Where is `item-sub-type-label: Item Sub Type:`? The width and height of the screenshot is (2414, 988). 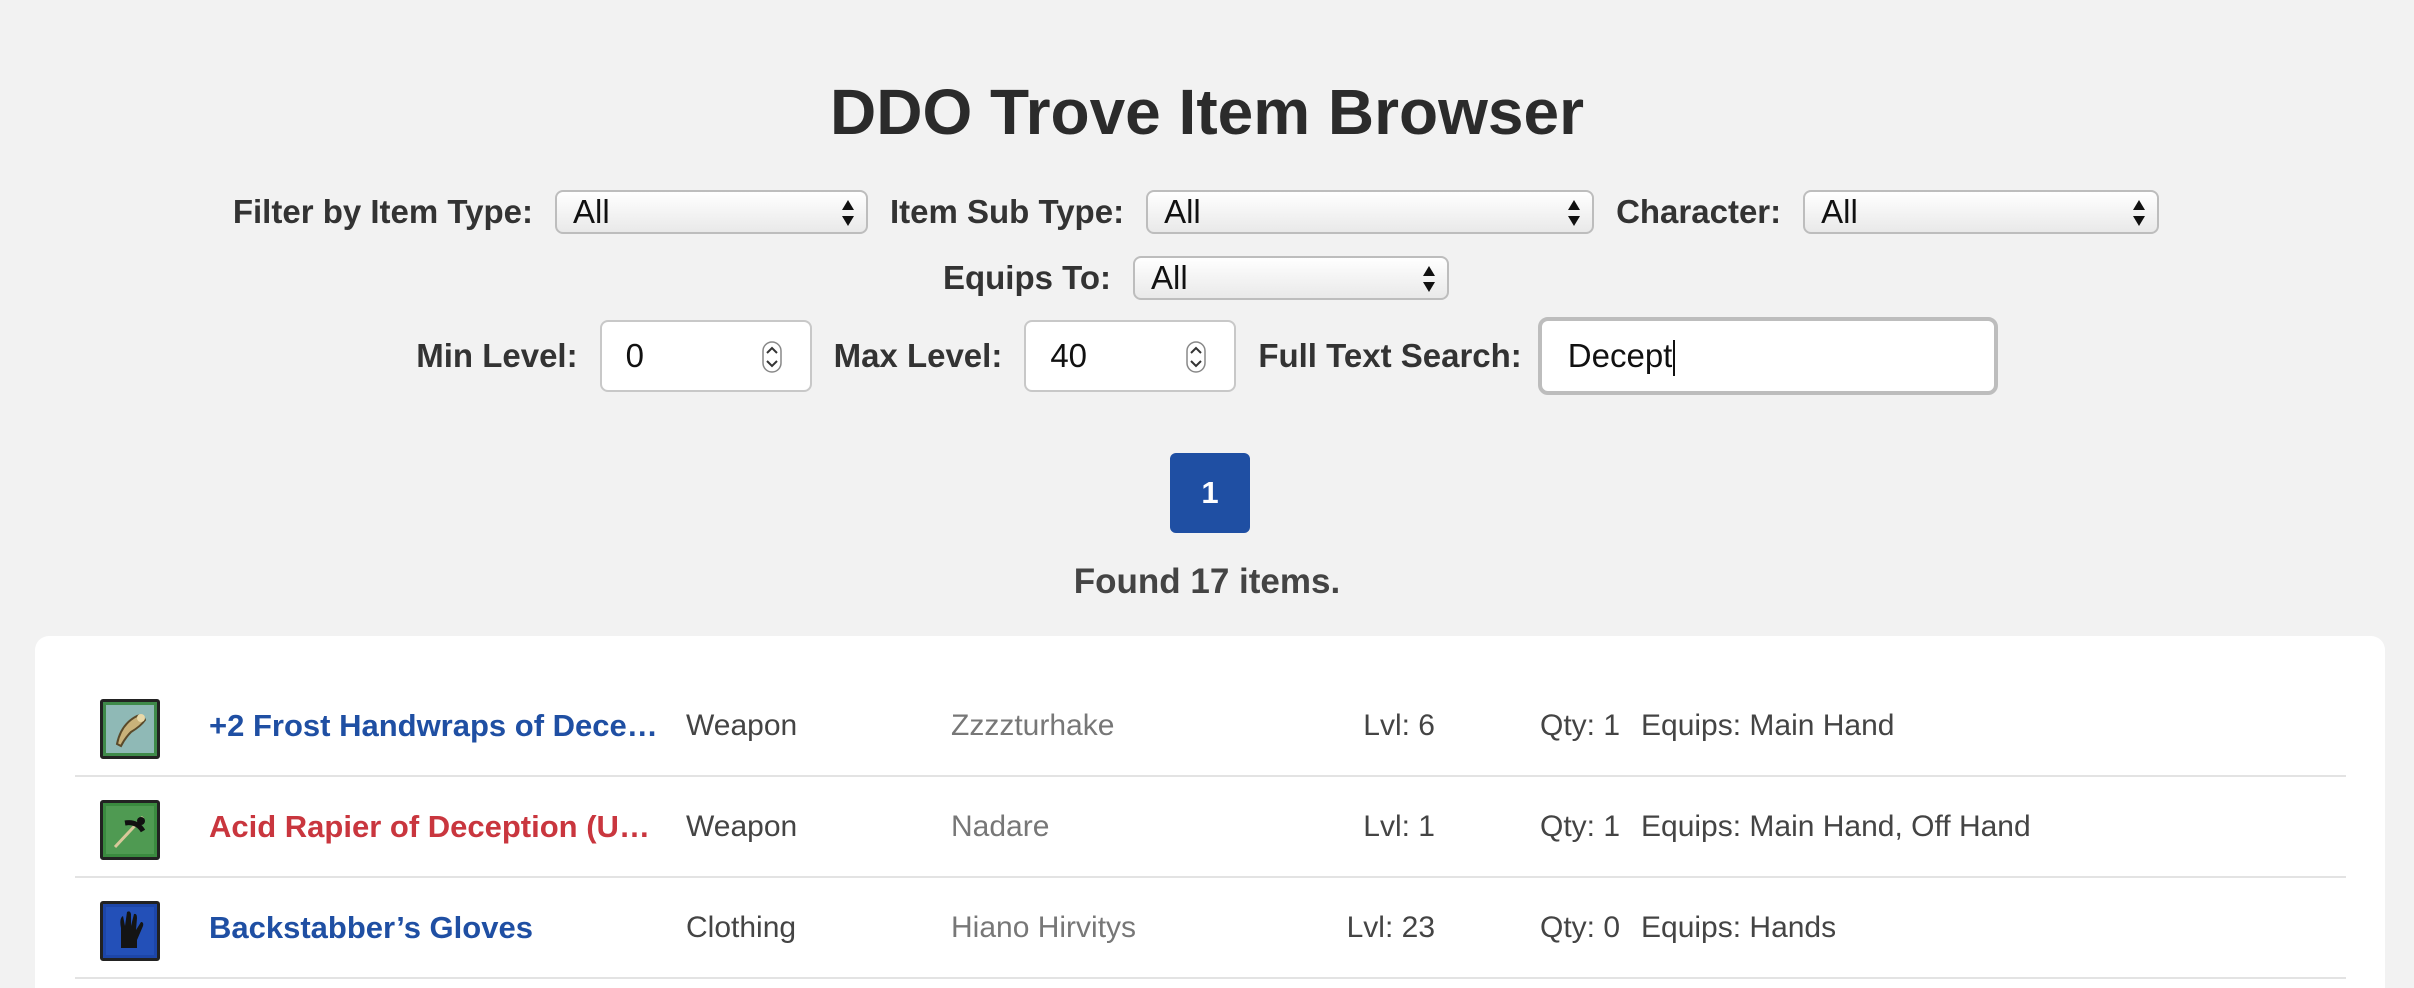
item-sub-type-label: Item Sub Type: is located at coordinates (1007, 211).